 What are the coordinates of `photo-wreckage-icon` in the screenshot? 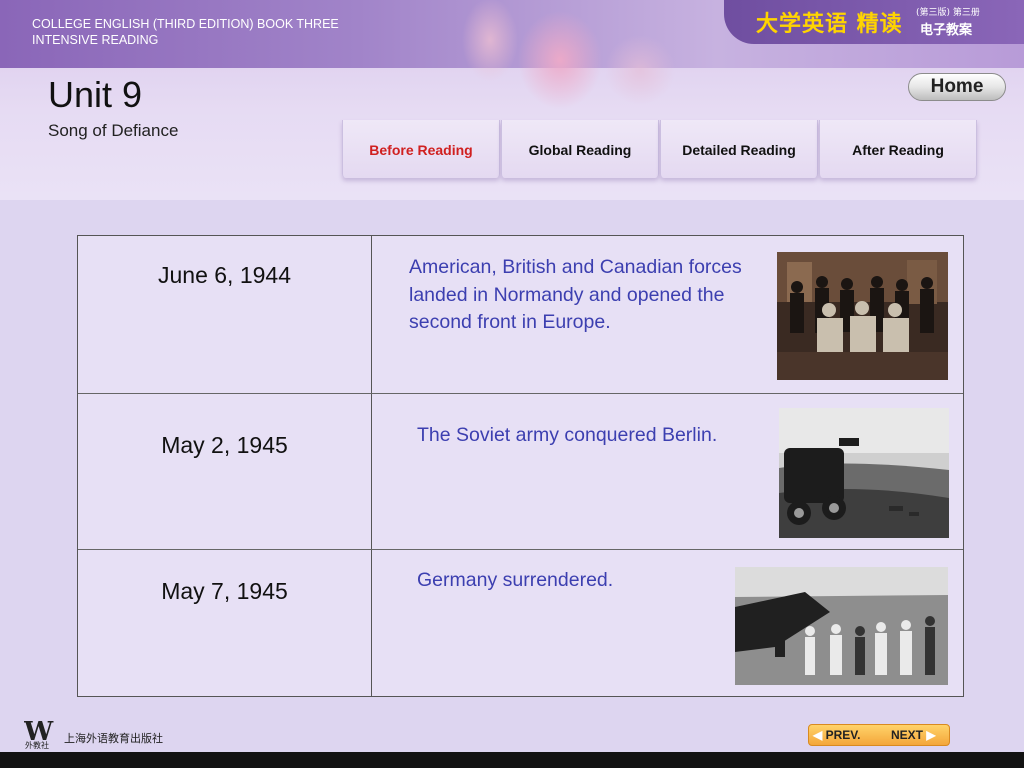 It's located at (841, 626).